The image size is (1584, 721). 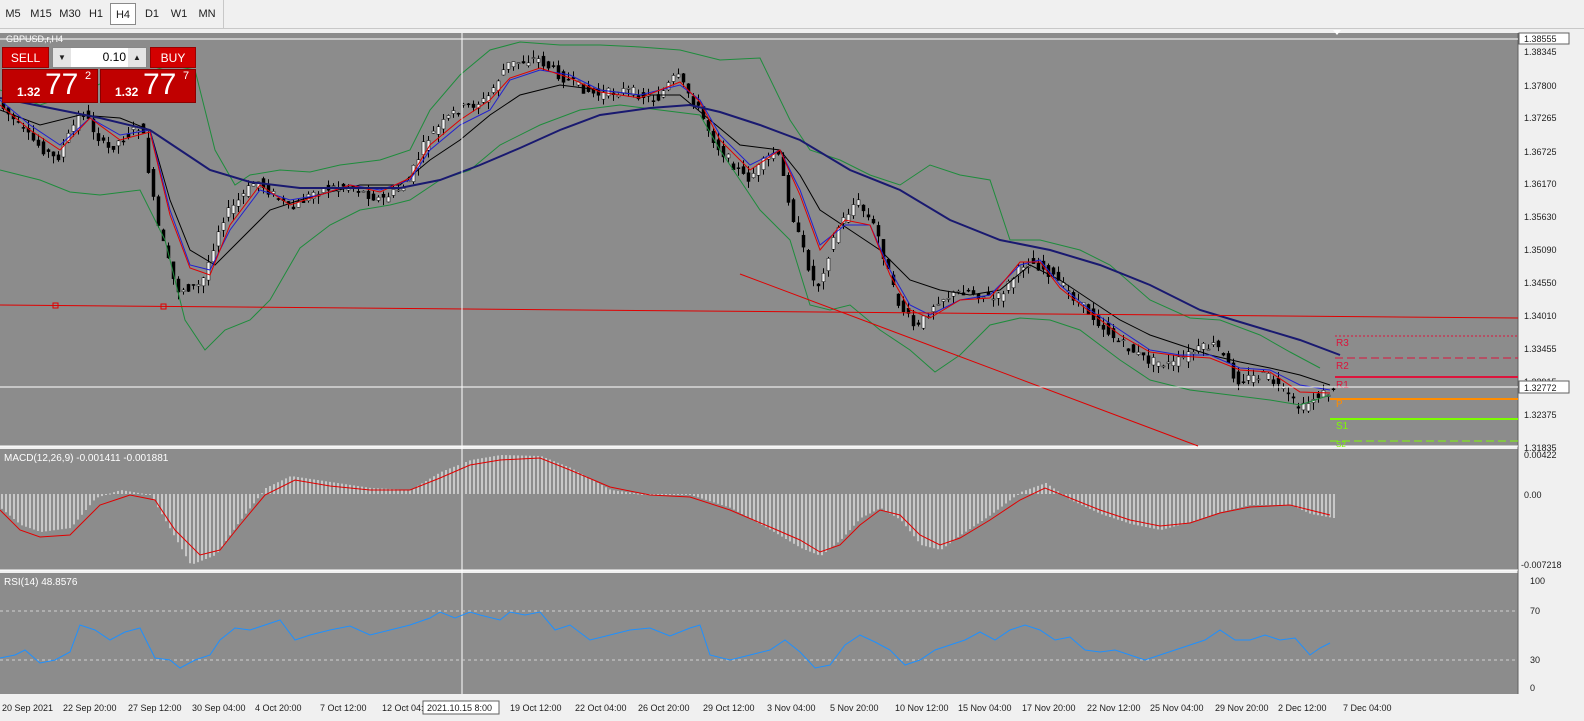 I want to click on tf-w1: W1, so click(x=179, y=14).